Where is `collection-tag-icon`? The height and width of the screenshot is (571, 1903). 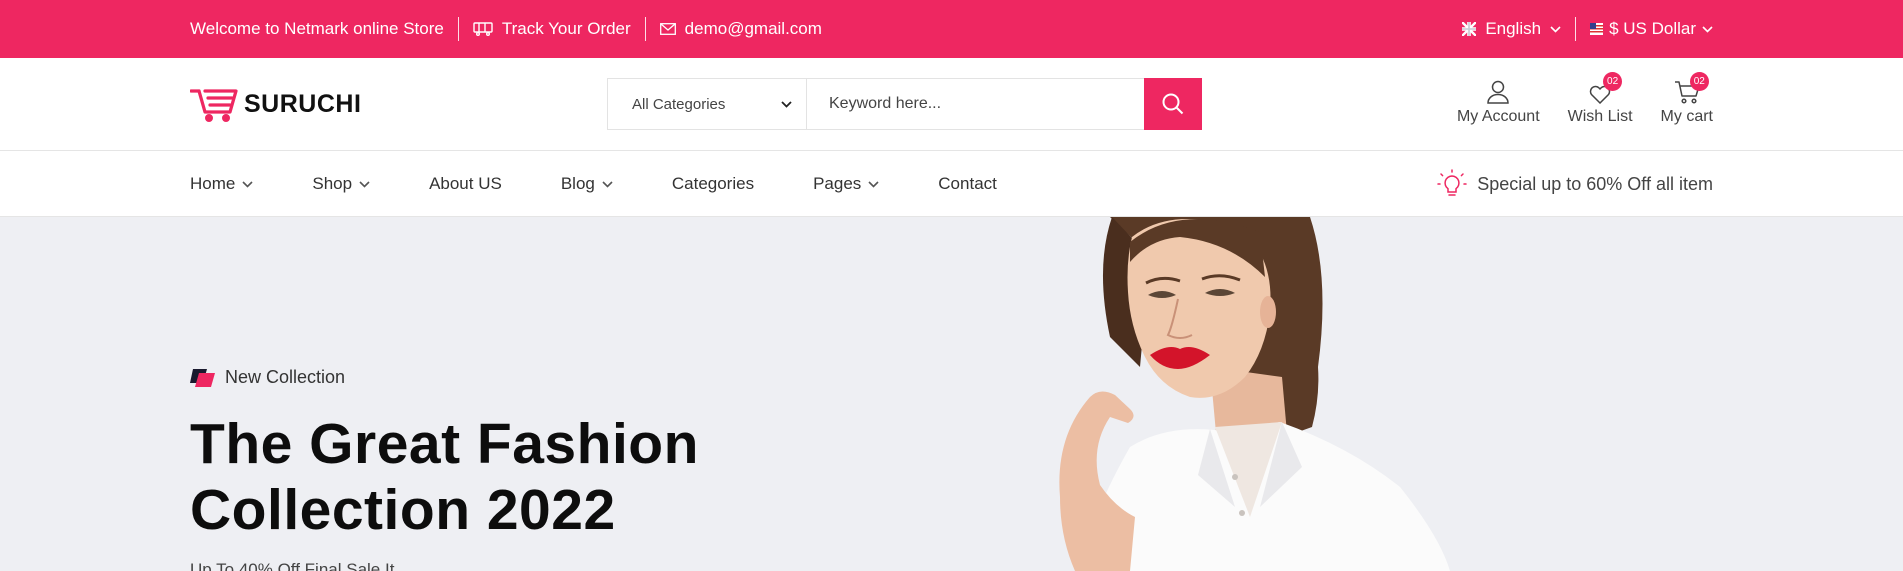 collection-tag-icon is located at coordinates (202, 377).